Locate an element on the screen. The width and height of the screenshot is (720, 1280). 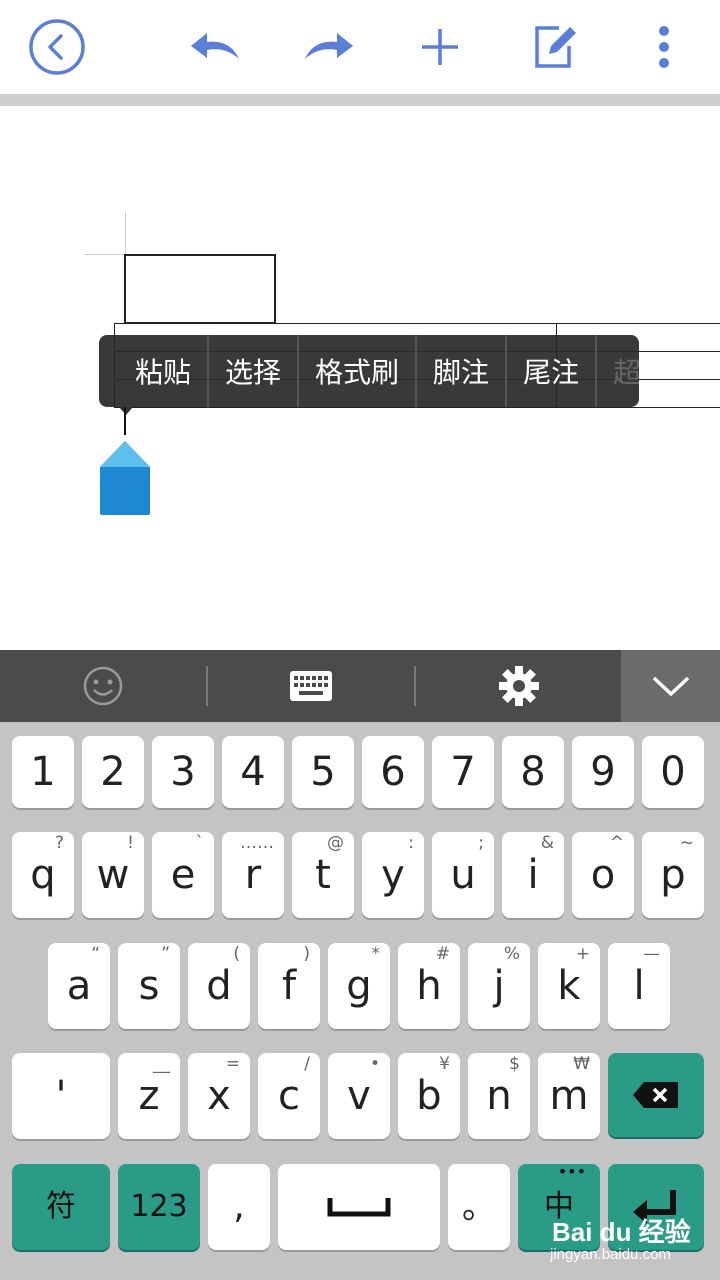
more-button is located at coordinates (664, 47).